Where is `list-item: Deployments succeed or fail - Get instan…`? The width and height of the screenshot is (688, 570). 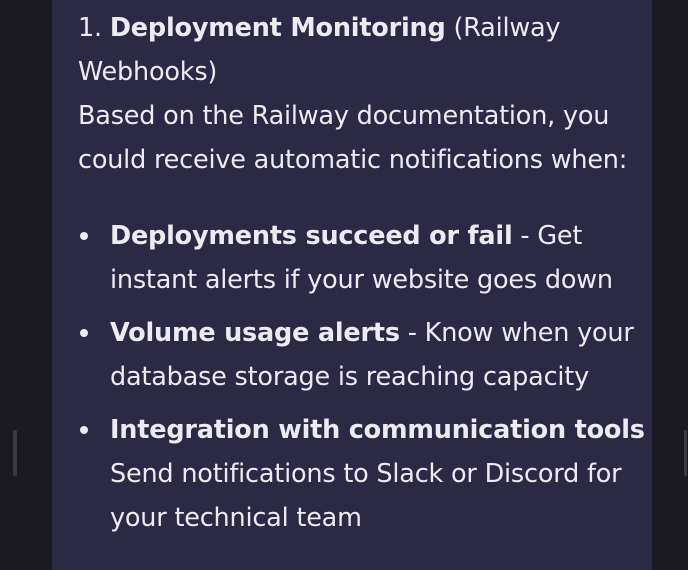
list-item: Deployments succeed or fail - Get instan… is located at coordinates (358, 258).